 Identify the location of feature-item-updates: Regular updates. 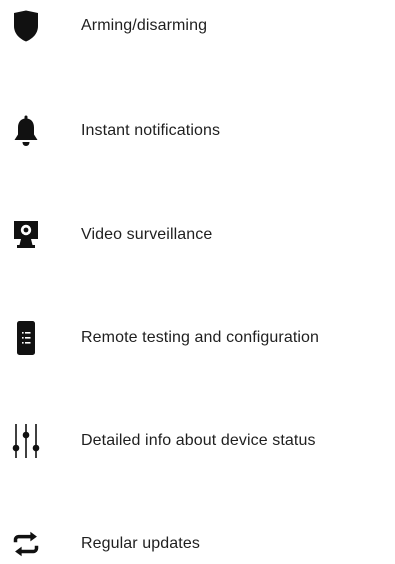
(197, 544).